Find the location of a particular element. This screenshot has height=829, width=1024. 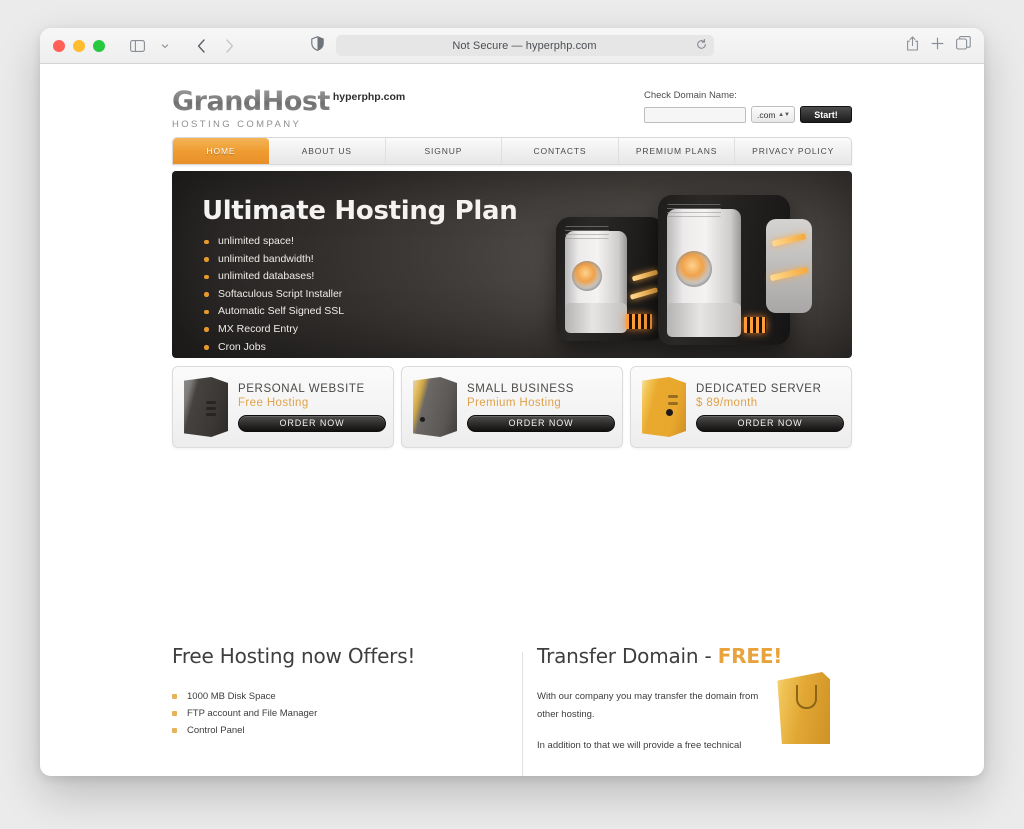

nav-item-home: HOME is located at coordinates (221, 151).